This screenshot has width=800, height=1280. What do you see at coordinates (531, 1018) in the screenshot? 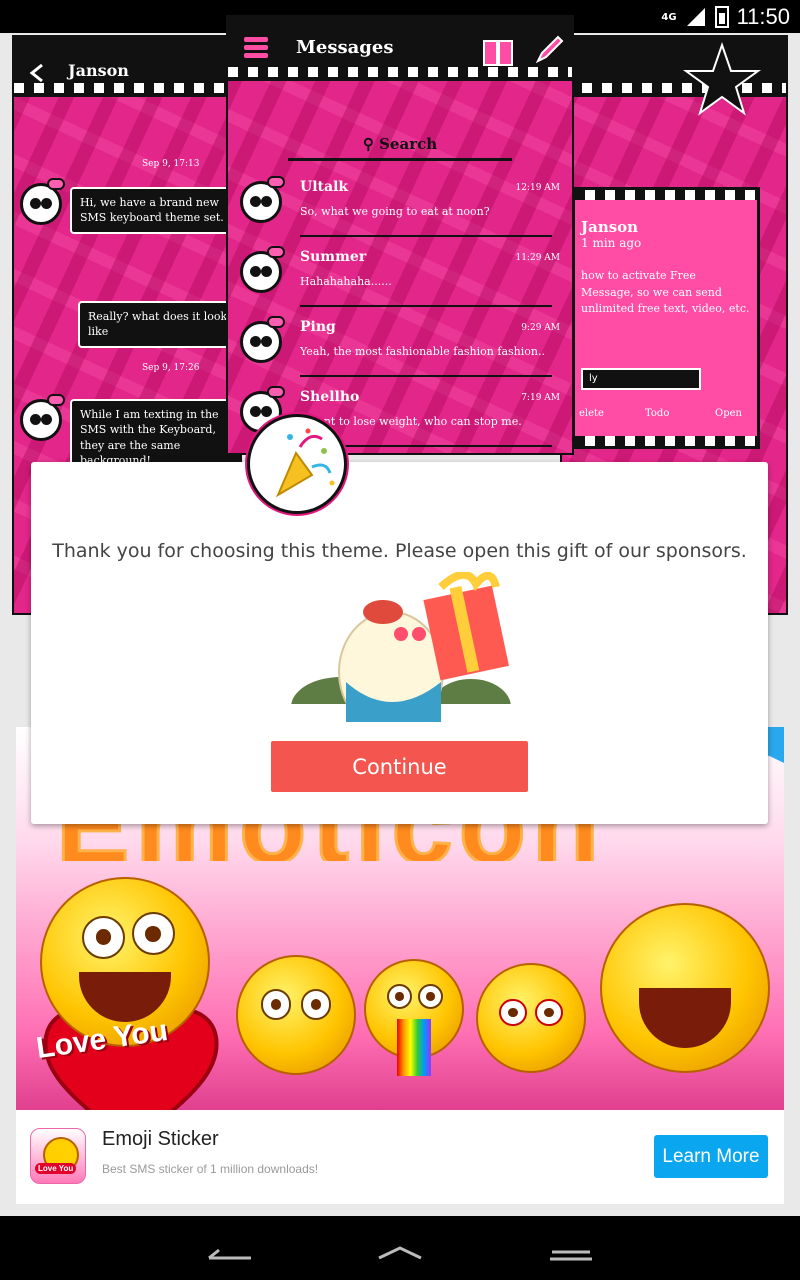
I see `angry-emoji-icon` at bounding box center [531, 1018].